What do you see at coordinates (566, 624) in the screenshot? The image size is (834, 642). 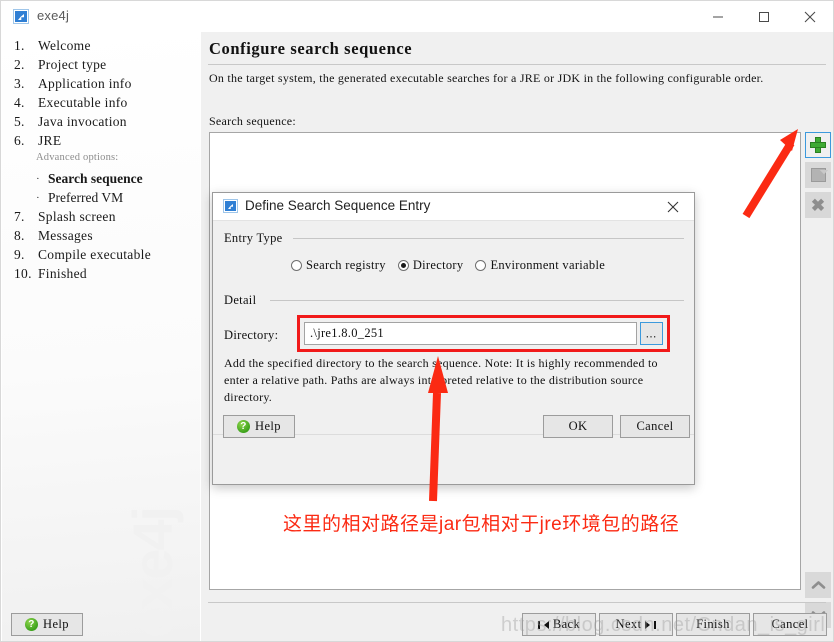 I see `back-button-label: Back` at bounding box center [566, 624].